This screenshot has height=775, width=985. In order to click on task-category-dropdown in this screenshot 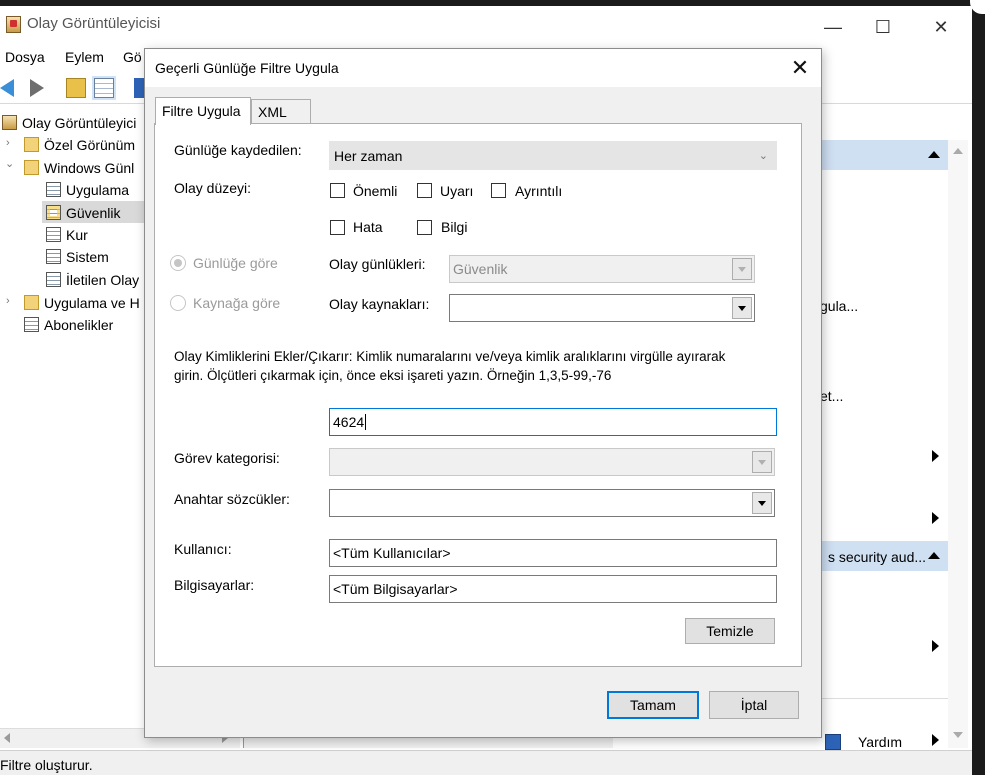, I will do `click(552, 462)`.